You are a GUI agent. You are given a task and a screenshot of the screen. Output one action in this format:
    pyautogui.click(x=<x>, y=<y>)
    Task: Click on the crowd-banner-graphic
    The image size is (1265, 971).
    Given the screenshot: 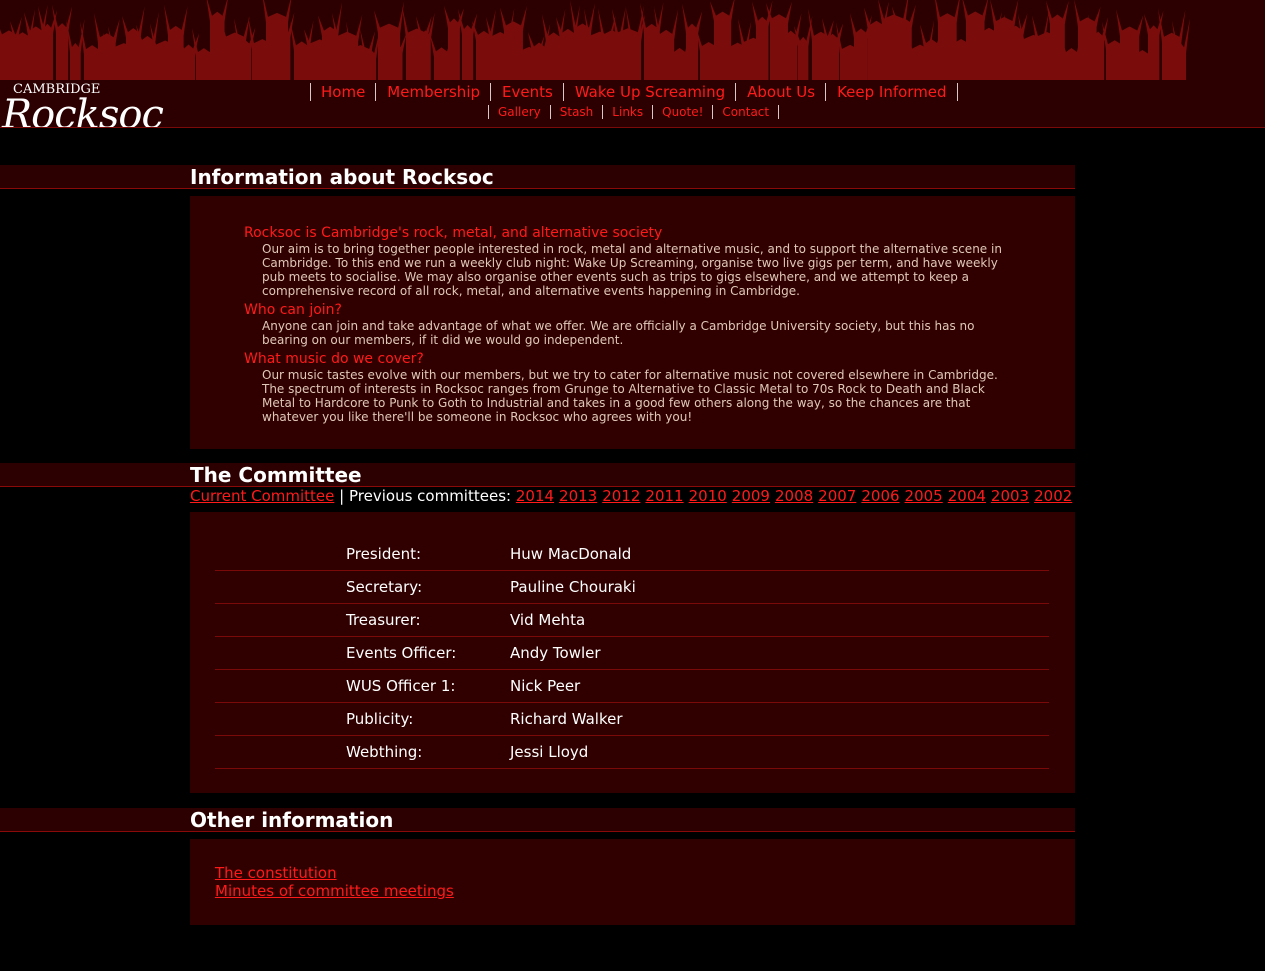 What is the action you would take?
    pyautogui.click(x=595, y=40)
    